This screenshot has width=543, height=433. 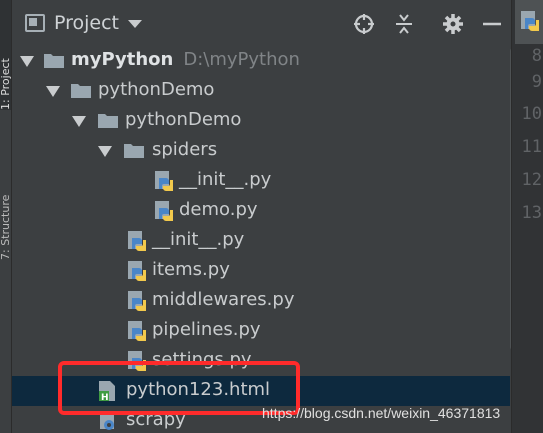 What do you see at coordinates (6, 55) in the screenshot?
I see `project-tool-tab: 1: Project` at bounding box center [6, 55].